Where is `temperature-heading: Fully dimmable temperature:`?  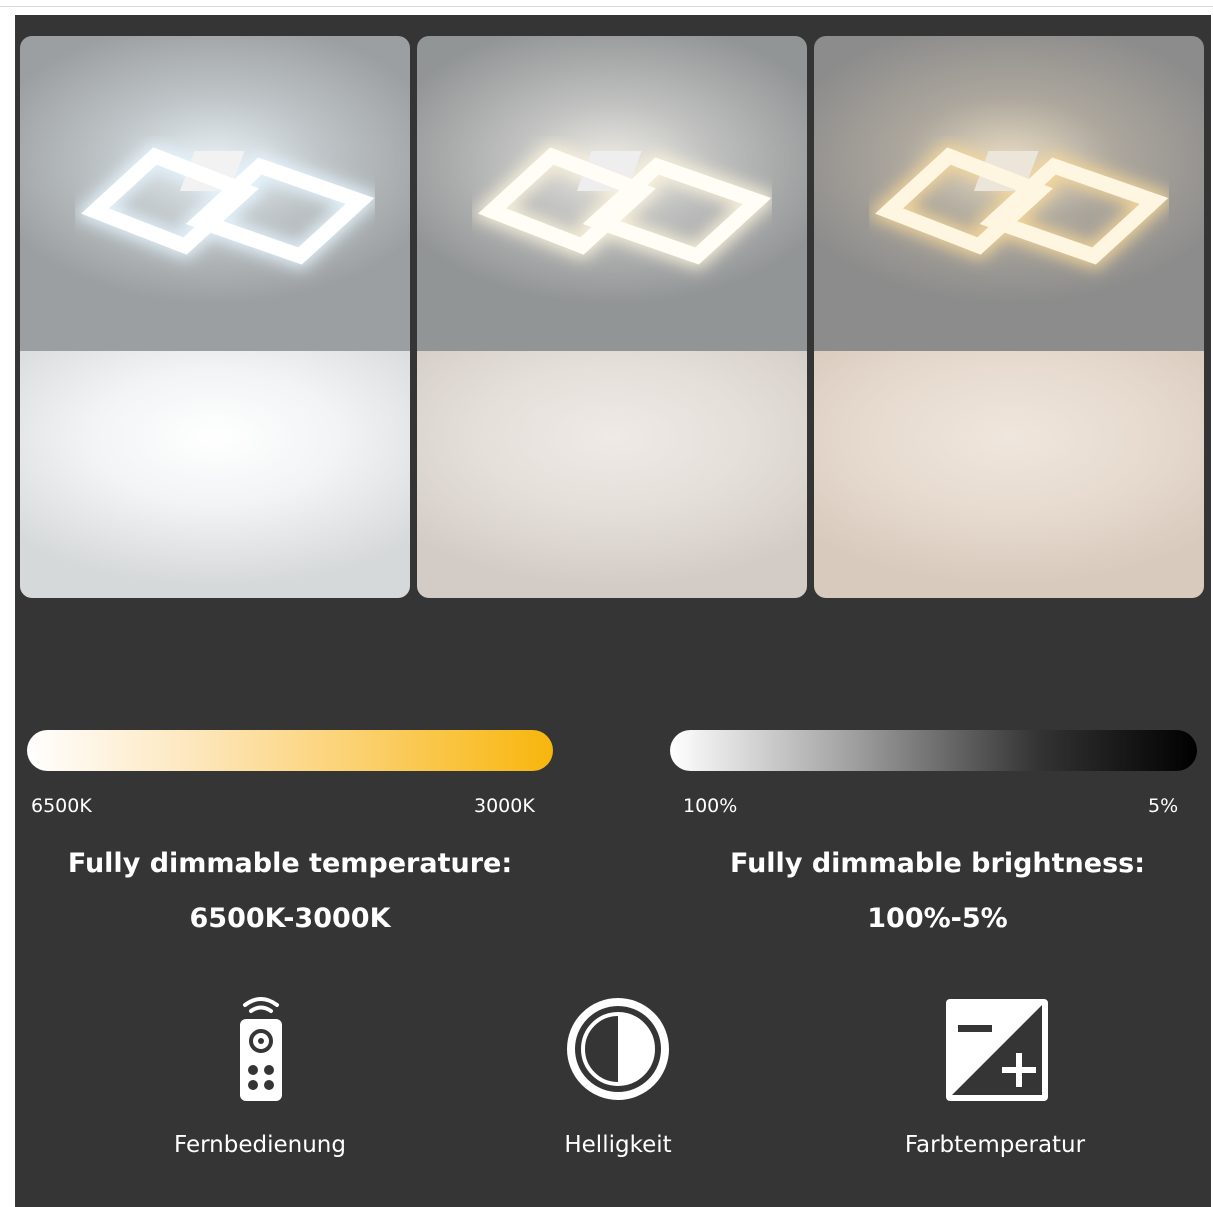
temperature-heading: Fully dimmable temperature: is located at coordinates (290, 863).